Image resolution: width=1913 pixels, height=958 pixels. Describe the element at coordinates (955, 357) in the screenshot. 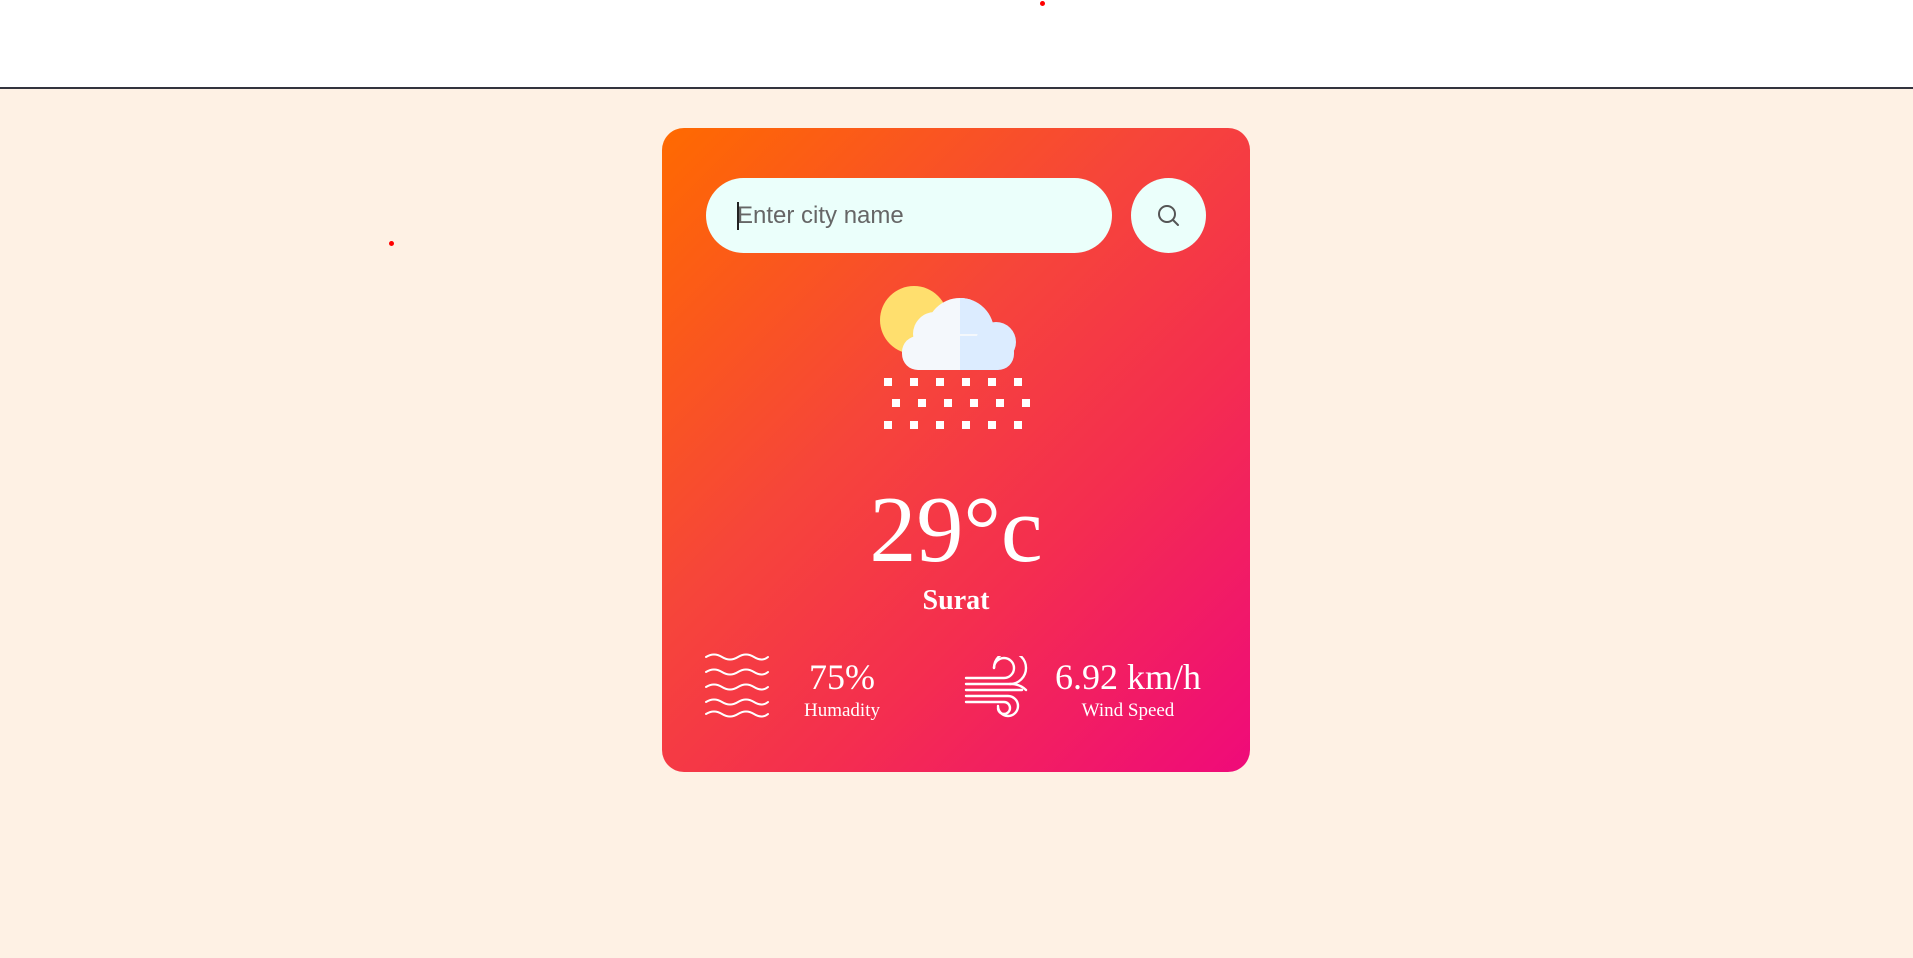

I see `sun-cloud-snow-icon` at that location.